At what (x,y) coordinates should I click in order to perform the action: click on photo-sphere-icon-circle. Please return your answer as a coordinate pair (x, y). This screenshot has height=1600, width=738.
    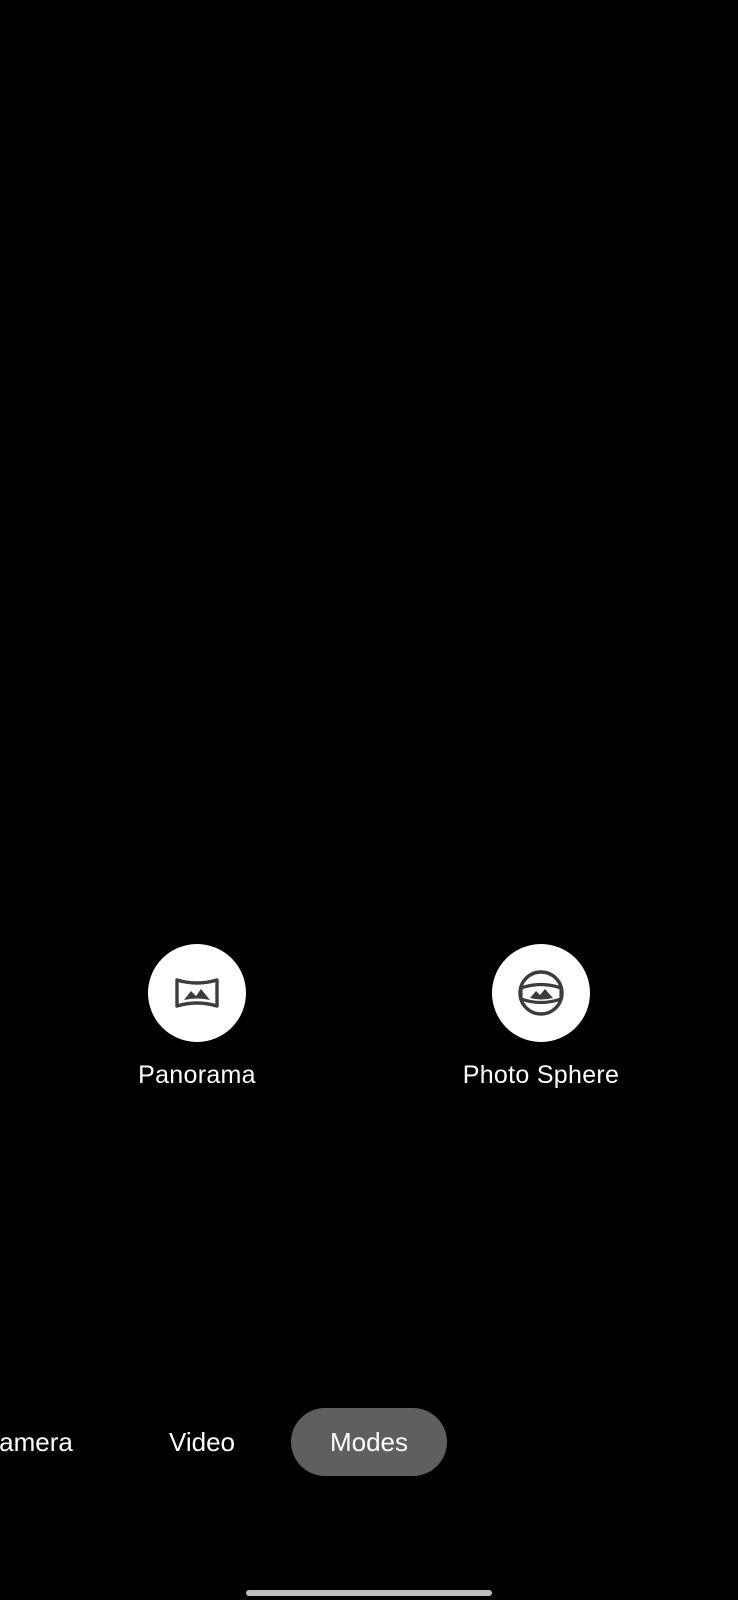
    Looking at the image, I should click on (541, 993).